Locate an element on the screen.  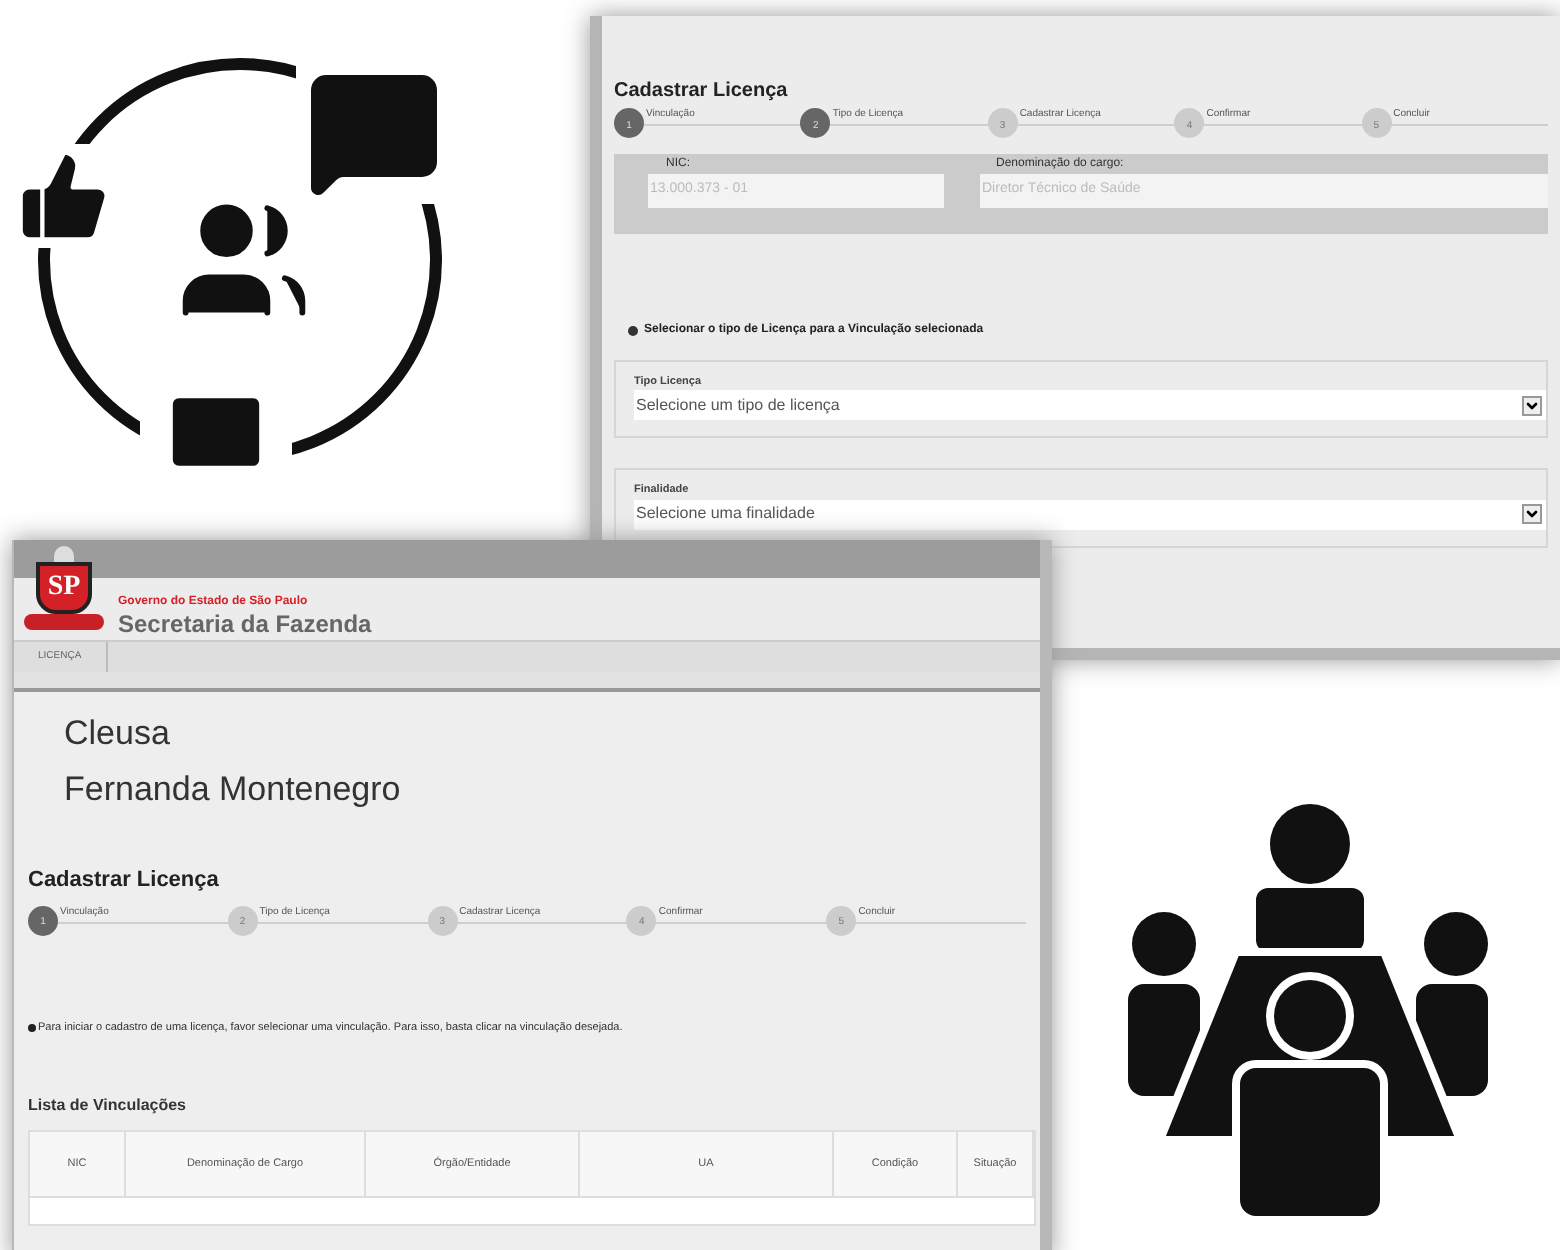
bullet-icon is located at coordinates (633, 331).